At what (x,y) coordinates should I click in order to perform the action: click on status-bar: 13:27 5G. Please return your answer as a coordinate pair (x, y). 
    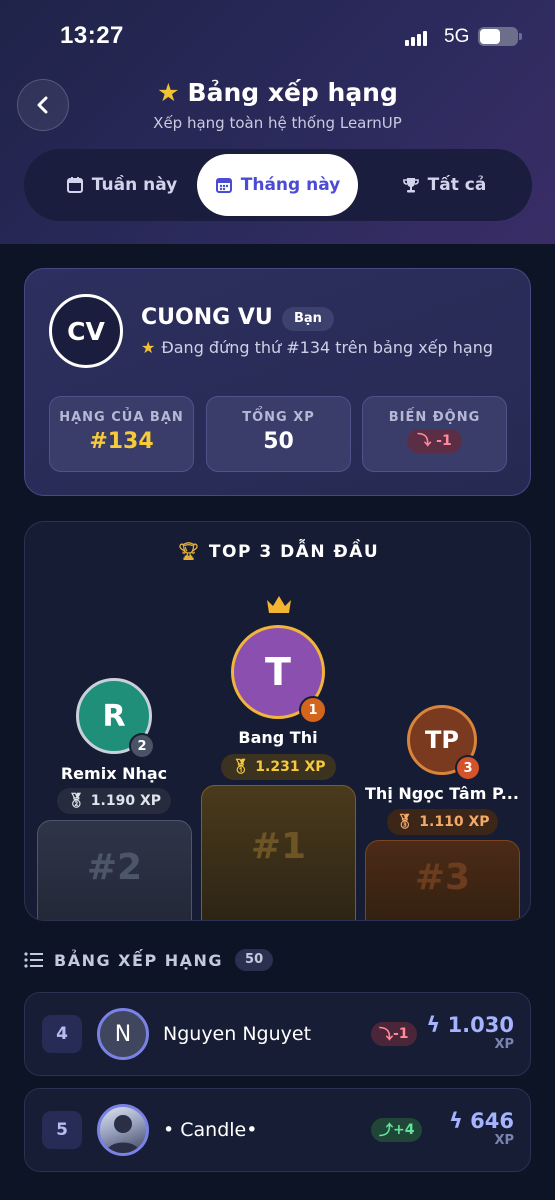
    Looking at the image, I should click on (277, 37).